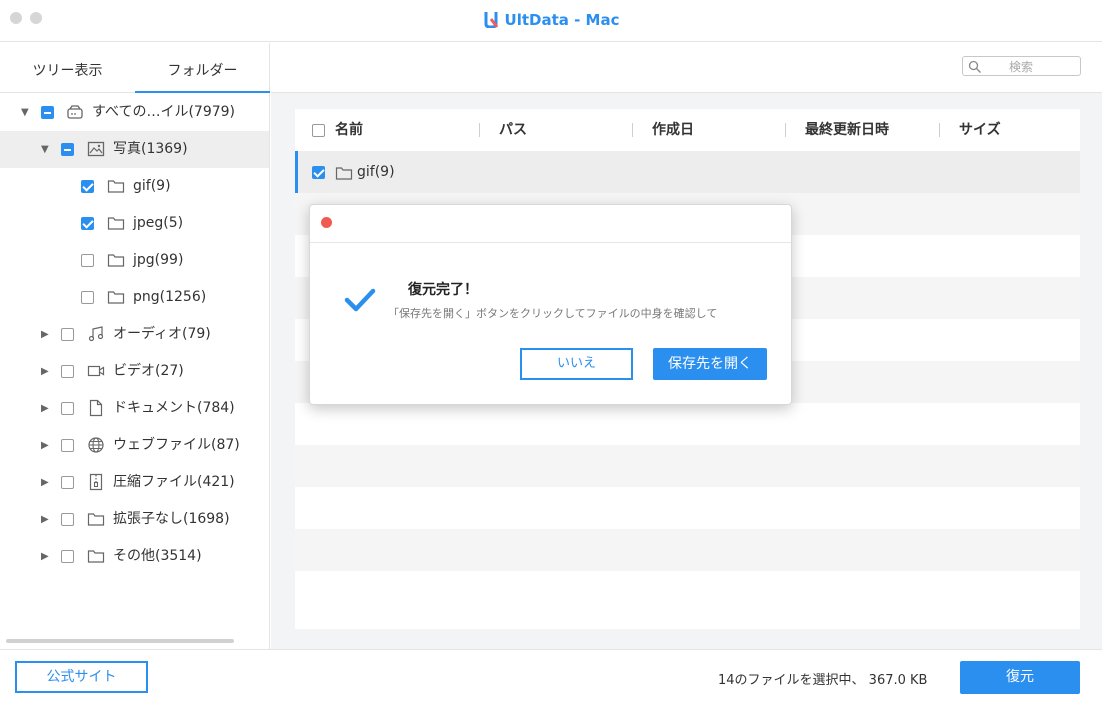  I want to click on tree-item-web-files: ▶ ウェブファイル(87), so click(134, 445).